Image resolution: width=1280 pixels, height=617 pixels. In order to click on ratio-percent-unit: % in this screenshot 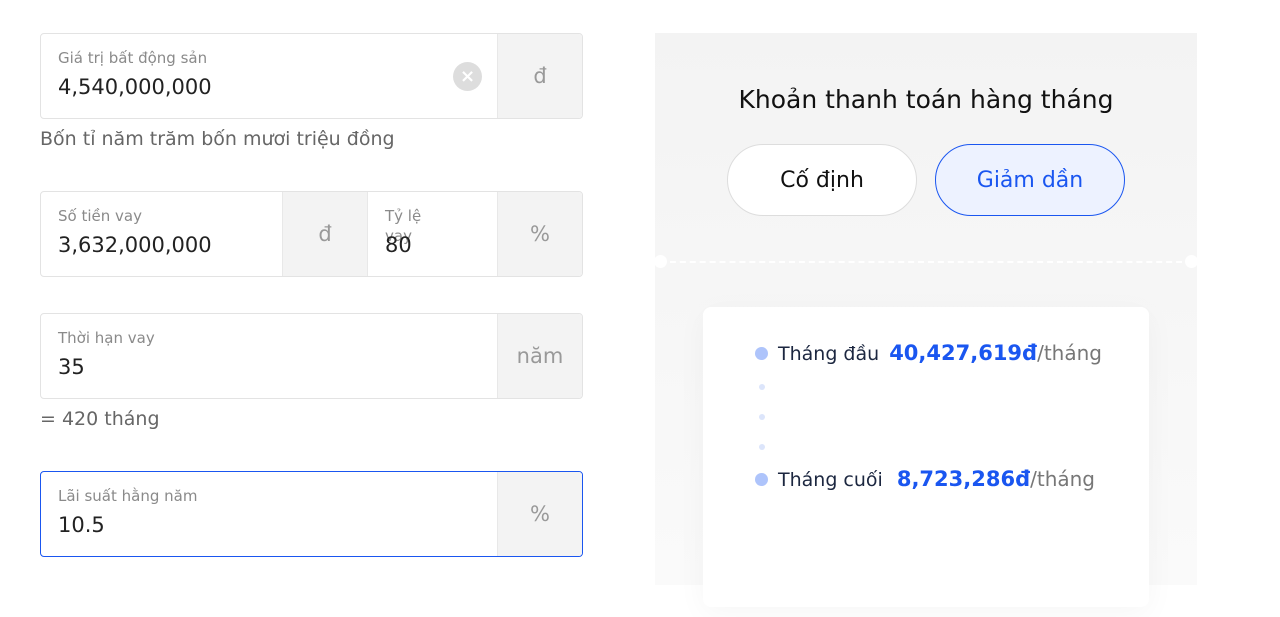, I will do `click(539, 234)`.